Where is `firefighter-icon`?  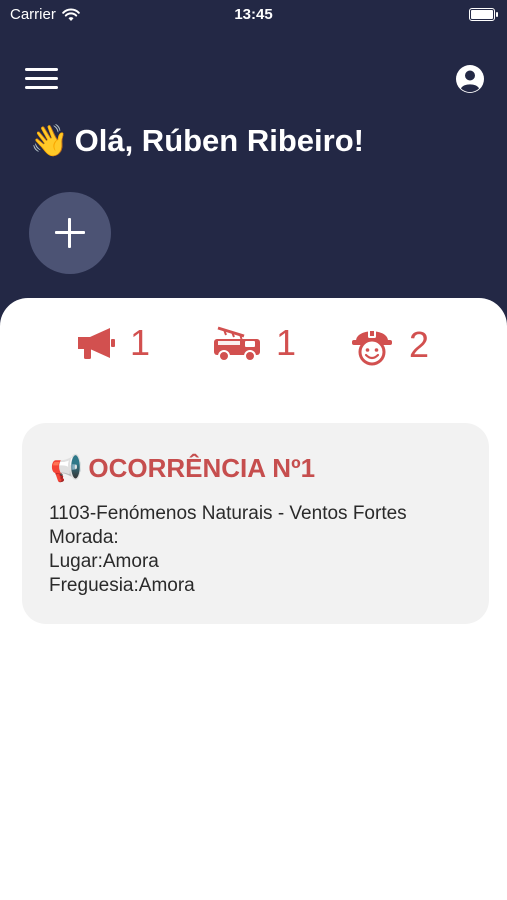 firefighter-icon is located at coordinates (372, 347).